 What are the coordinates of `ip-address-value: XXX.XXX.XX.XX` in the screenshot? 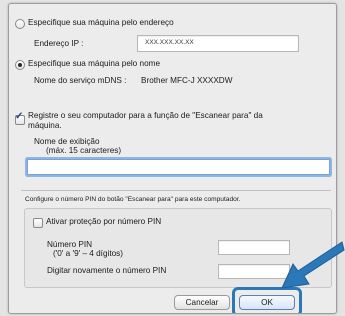 It's located at (169, 42).